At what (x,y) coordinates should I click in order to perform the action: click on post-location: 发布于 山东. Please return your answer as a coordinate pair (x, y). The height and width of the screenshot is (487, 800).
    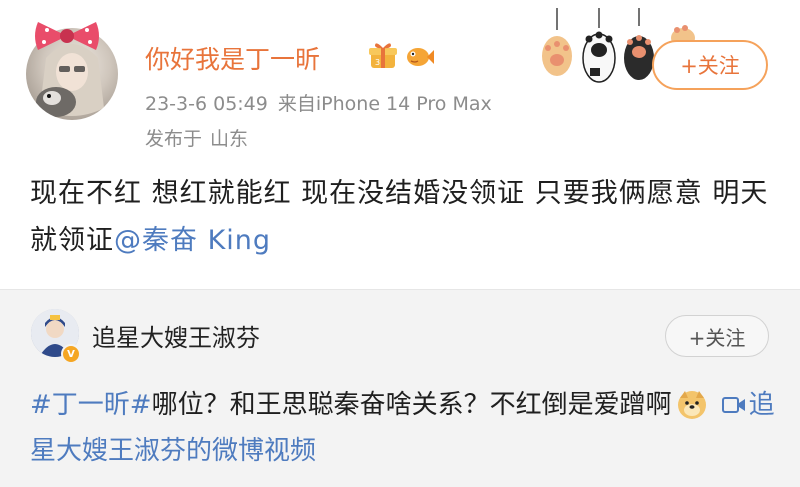
    Looking at the image, I should click on (196, 137).